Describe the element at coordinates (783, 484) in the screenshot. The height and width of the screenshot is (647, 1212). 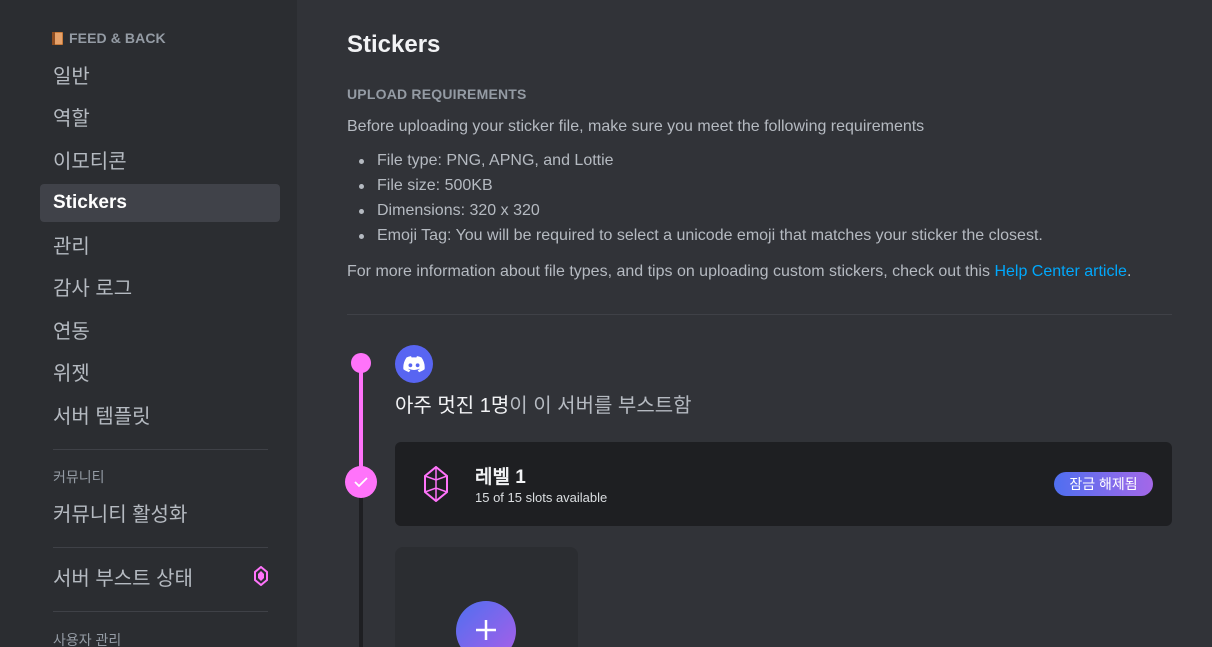
I see `level-1-card: 레벨 1 15 of 15 slots available 잠금 해제됨` at that location.